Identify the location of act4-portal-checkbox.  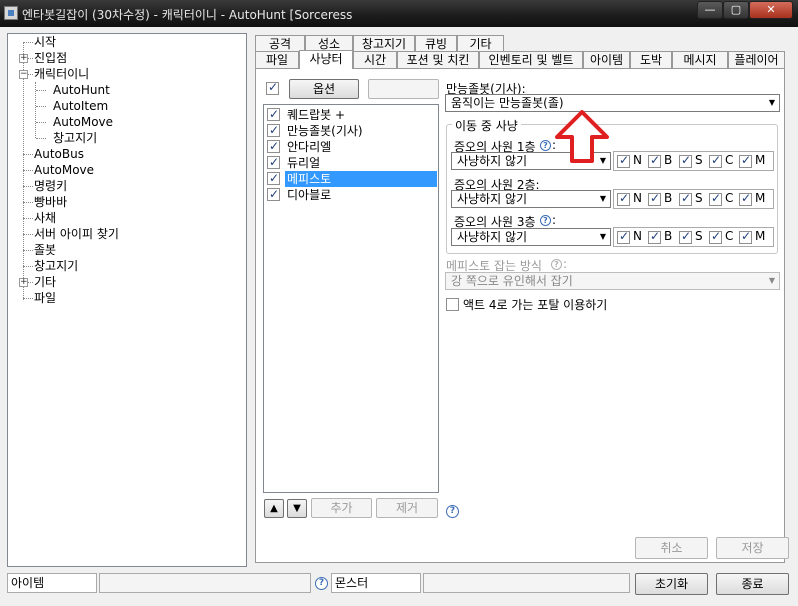
(452, 304).